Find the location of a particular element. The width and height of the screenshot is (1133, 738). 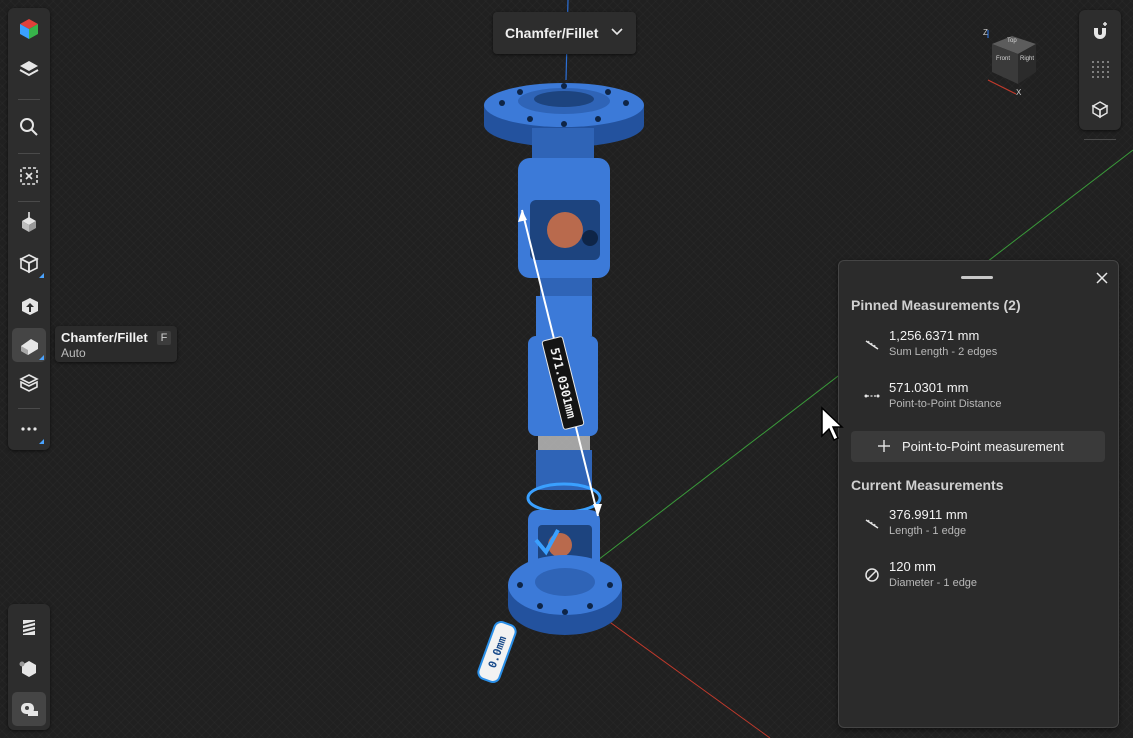

point-distance-icon is located at coordinates (872, 396).